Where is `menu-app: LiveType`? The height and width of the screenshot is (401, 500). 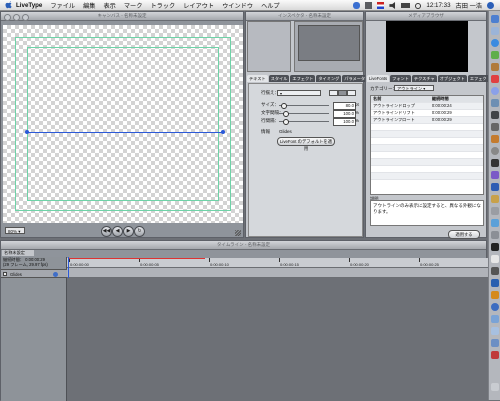 menu-app: LiveType is located at coordinates (29, 5).